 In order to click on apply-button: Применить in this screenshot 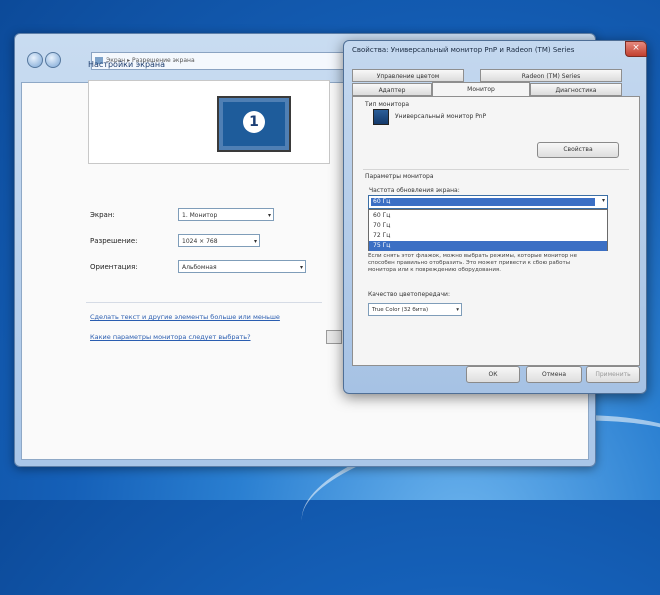, I will do `click(613, 374)`.